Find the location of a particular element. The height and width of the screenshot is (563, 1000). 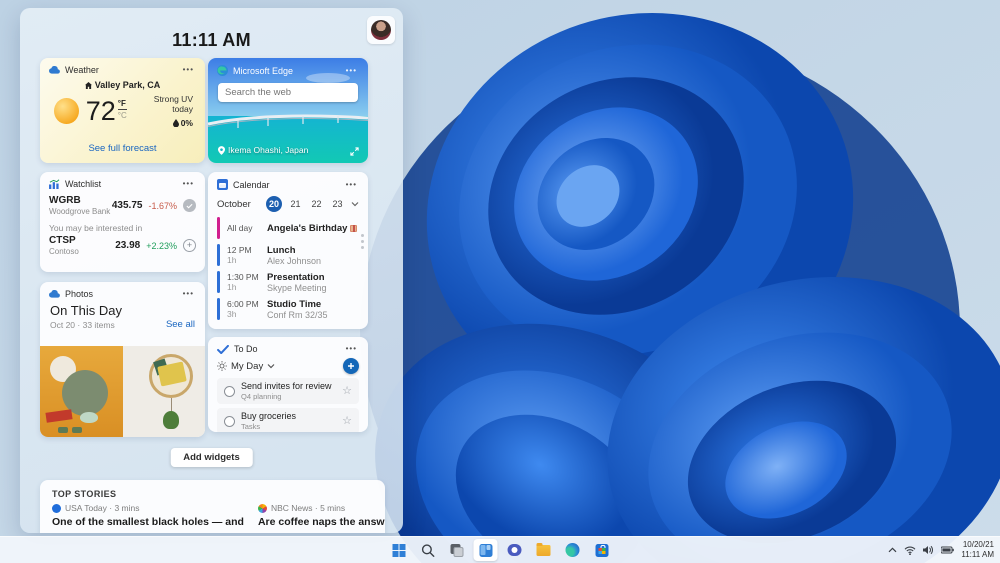

calendar-day-20: 20 is located at coordinates (274, 204).